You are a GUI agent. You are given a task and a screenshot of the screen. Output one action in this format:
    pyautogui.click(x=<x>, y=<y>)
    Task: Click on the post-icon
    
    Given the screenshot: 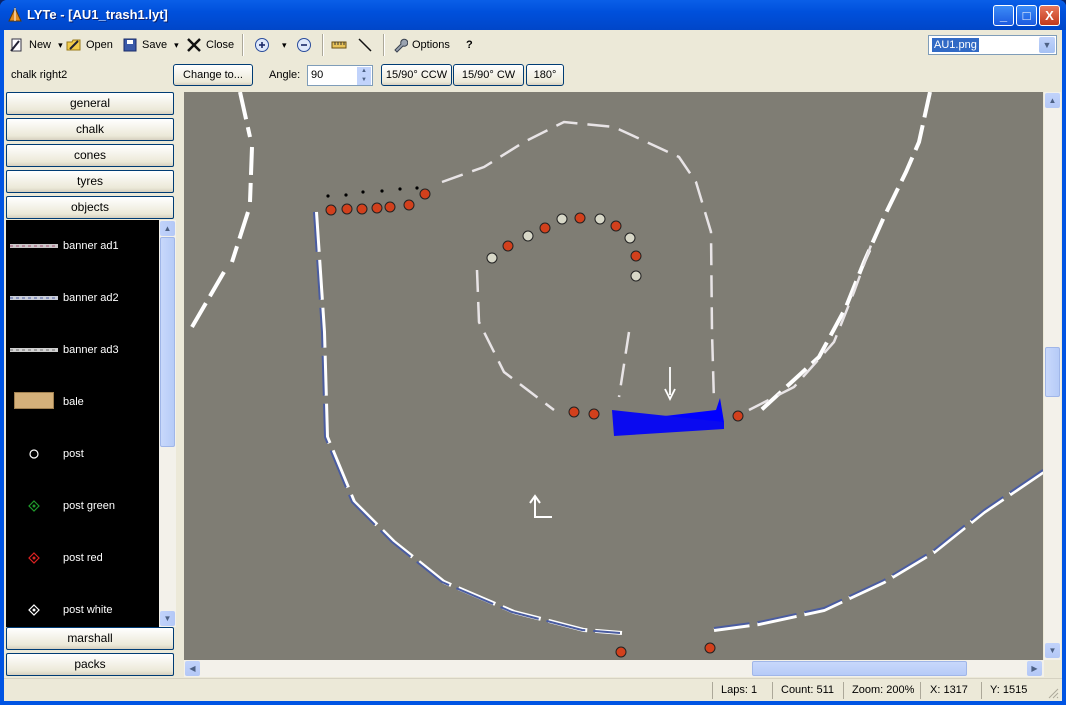 What is the action you would take?
    pyautogui.click(x=34, y=454)
    